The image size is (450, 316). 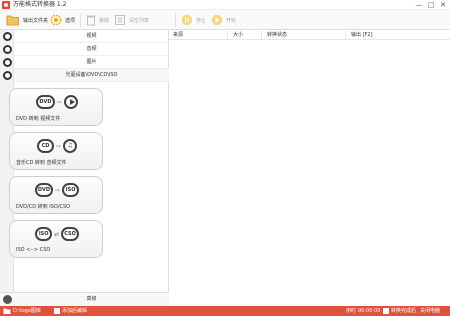 I want to click on cd-to-audio-label: 音乐CD 转到 音频文件, so click(x=41, y=163).